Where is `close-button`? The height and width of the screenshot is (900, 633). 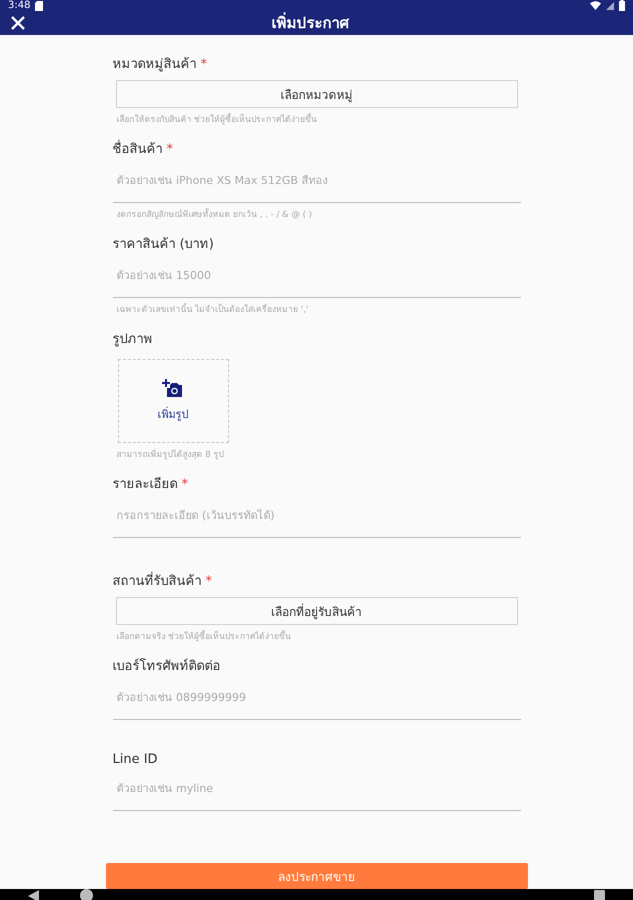
close-button is located at coordinates (18, 23).